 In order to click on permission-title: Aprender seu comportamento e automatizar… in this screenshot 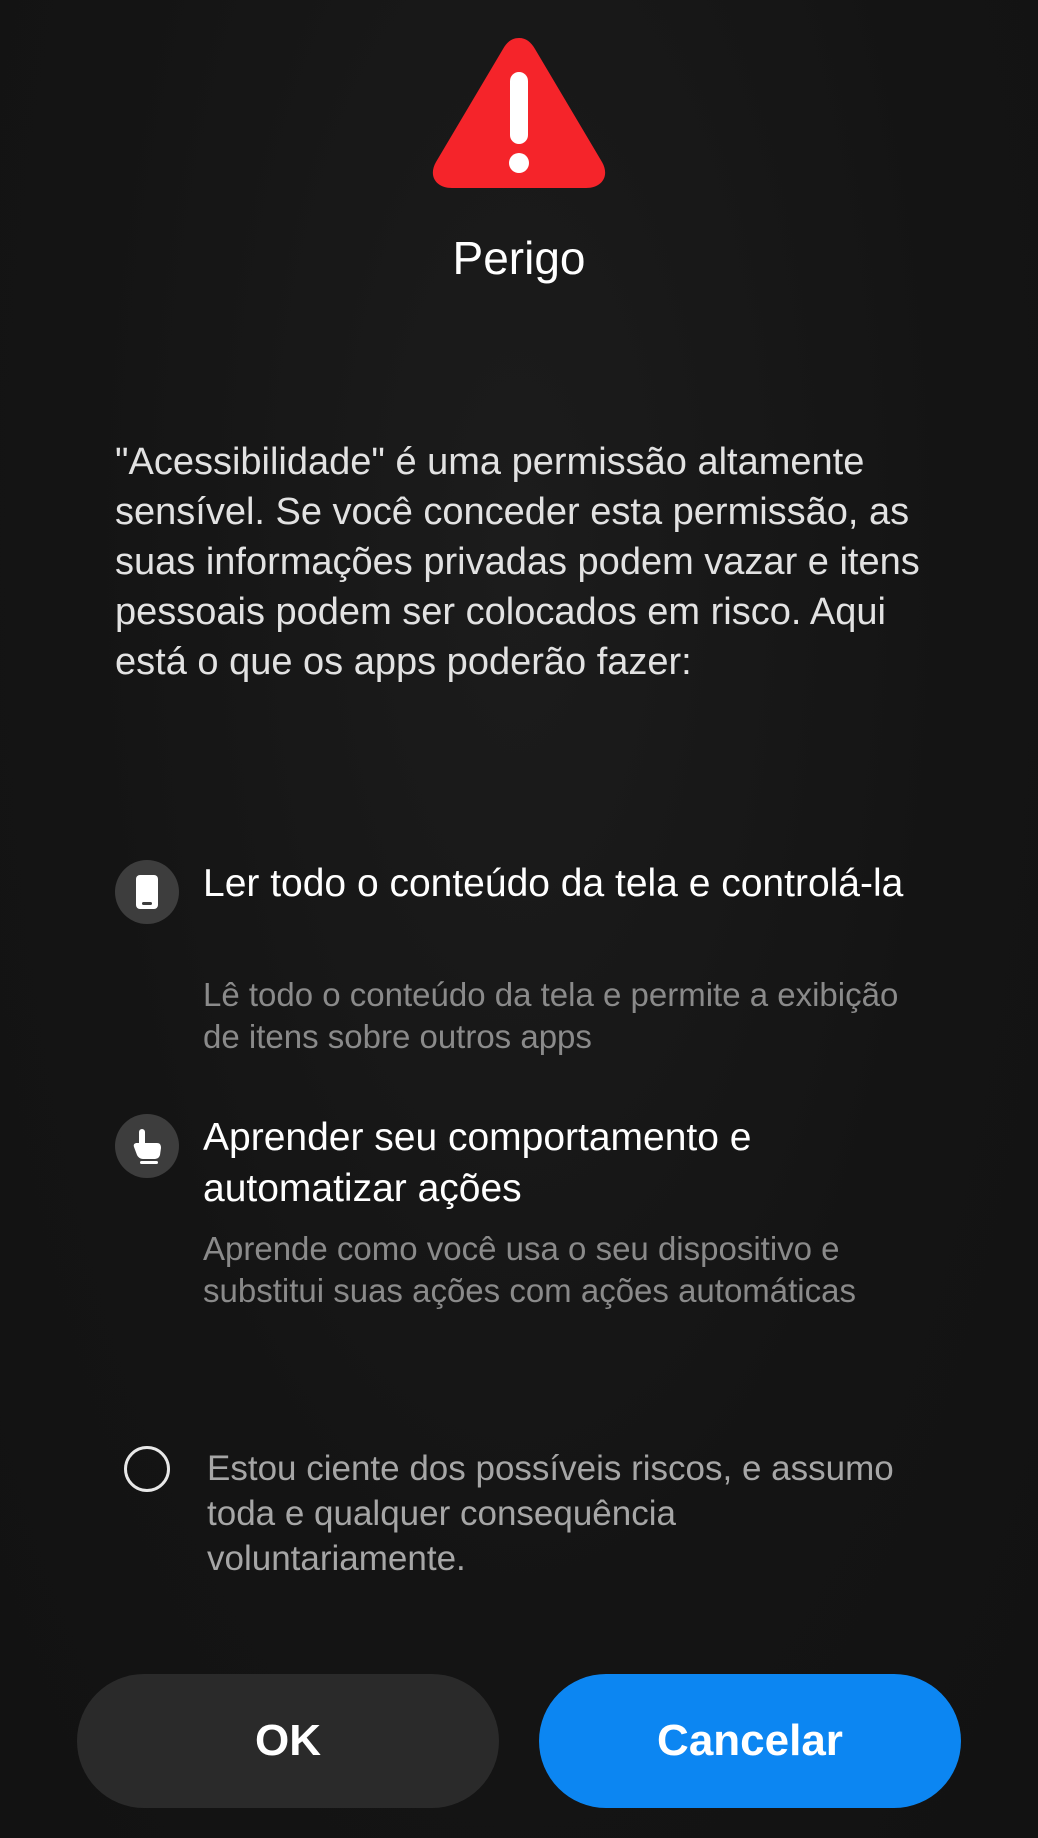, I will do `click(477, 1163)`.